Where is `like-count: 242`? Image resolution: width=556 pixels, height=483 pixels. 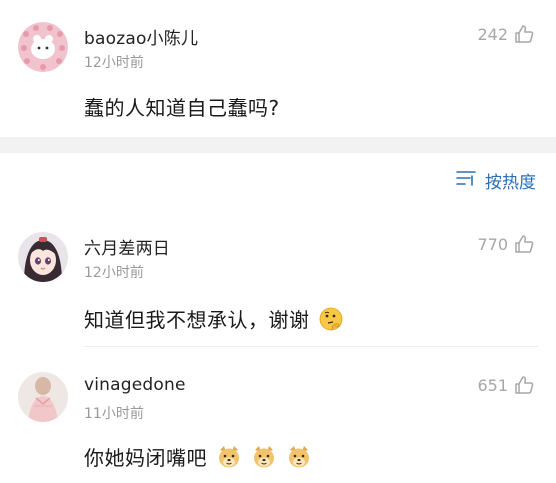
like-count: 242 is located at coordinates (492, 34).